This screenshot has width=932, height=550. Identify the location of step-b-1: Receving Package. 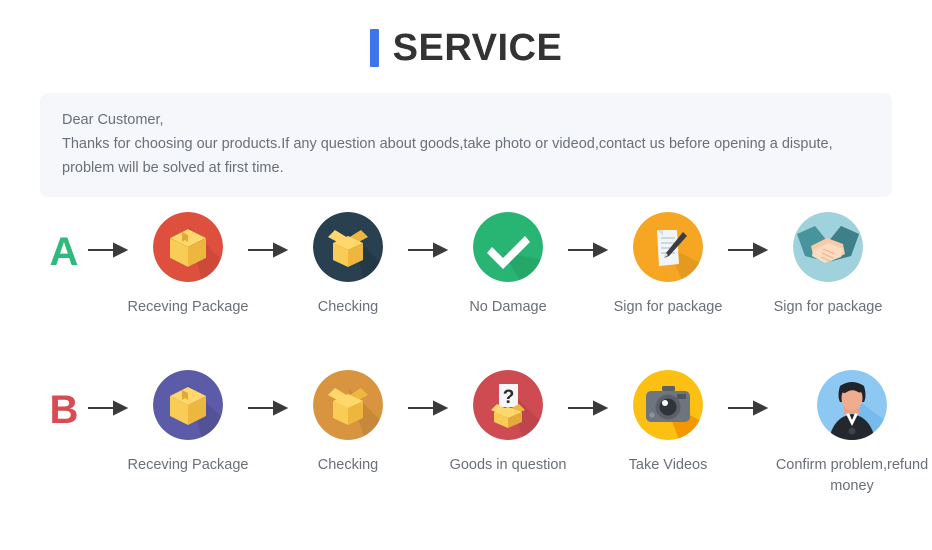
(188, 423).